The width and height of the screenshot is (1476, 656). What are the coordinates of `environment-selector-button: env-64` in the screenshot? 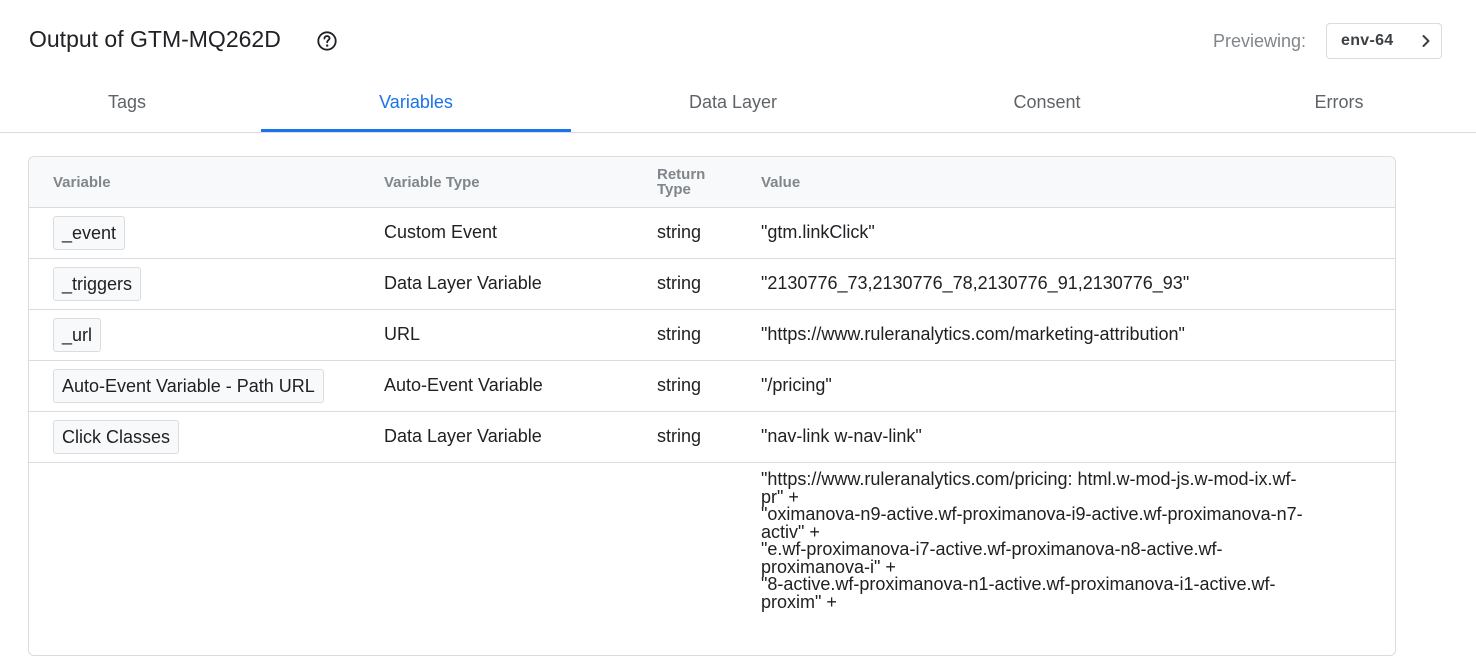 It's located at (1384, 41).